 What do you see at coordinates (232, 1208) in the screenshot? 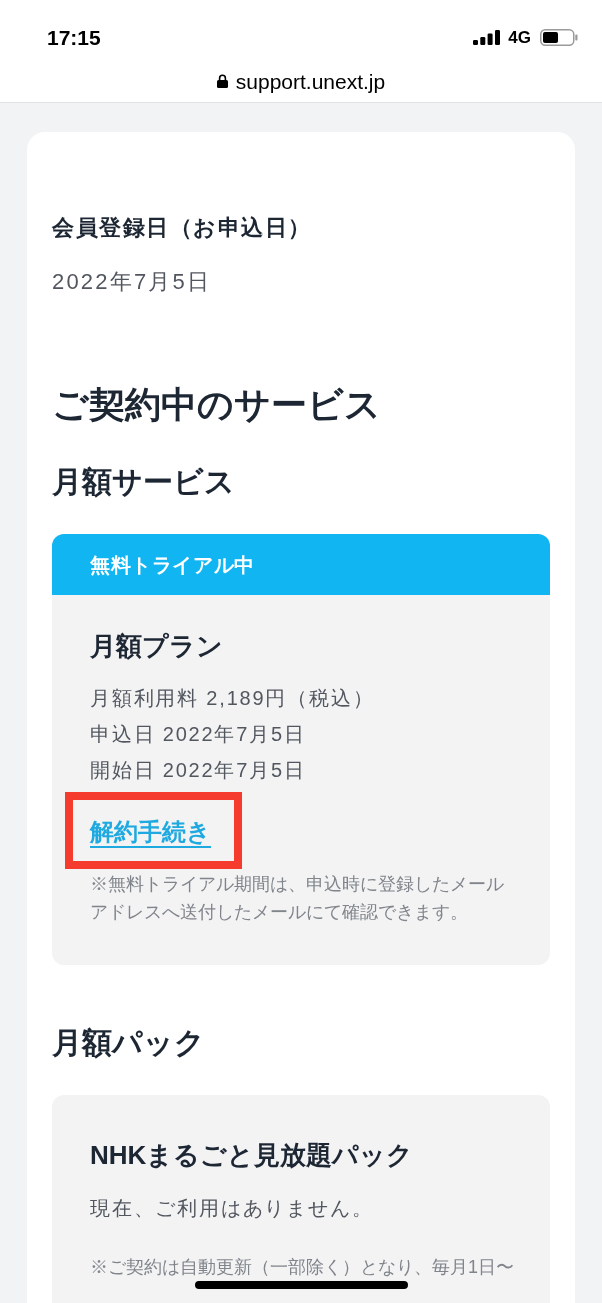
I see `plan-detail: 現在、ご利用はありません。` at bounding box center [232, 1208].